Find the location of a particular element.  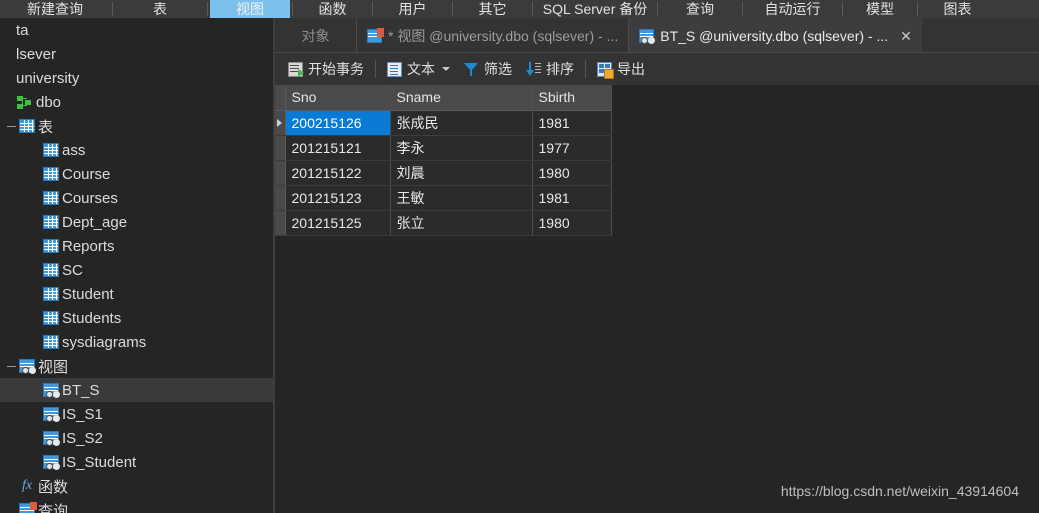

tree-item-16: IS_S1 is located at coordinates (136, 414).